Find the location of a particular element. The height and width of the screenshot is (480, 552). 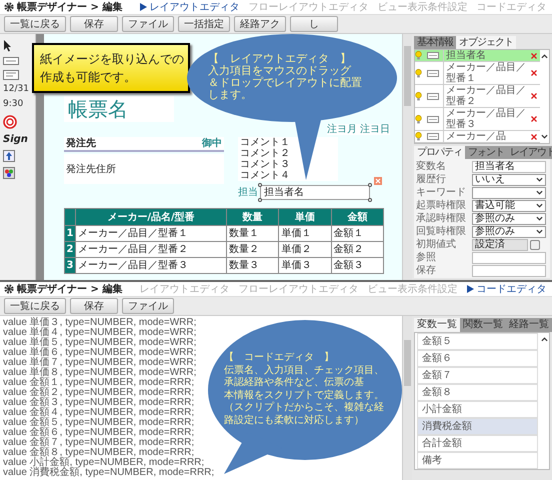

variable-item: 金額６ is located at coordinates (477, 358).